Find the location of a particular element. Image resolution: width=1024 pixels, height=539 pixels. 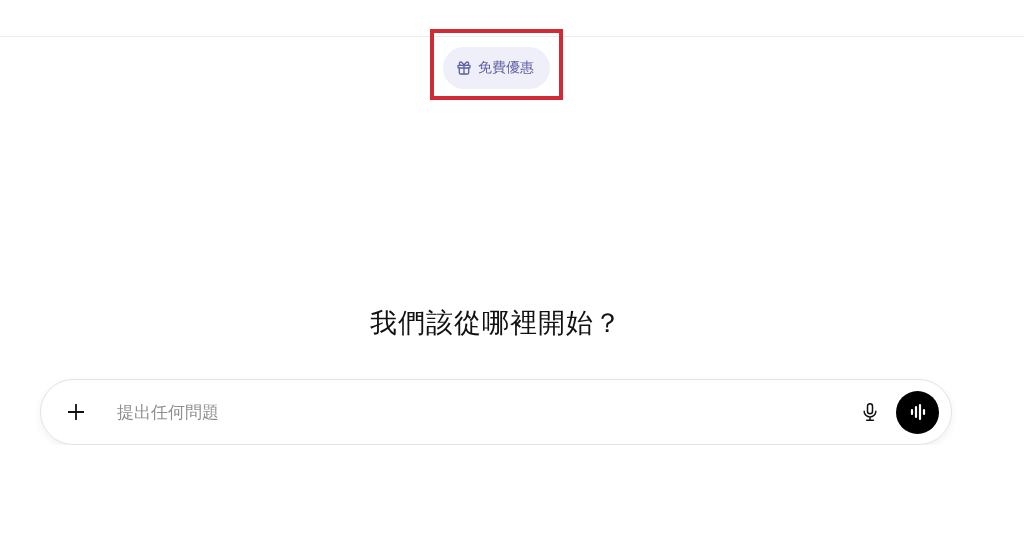

welcome-heading: 我們該從哪裡開始？ is located at coordinates (496, 323).